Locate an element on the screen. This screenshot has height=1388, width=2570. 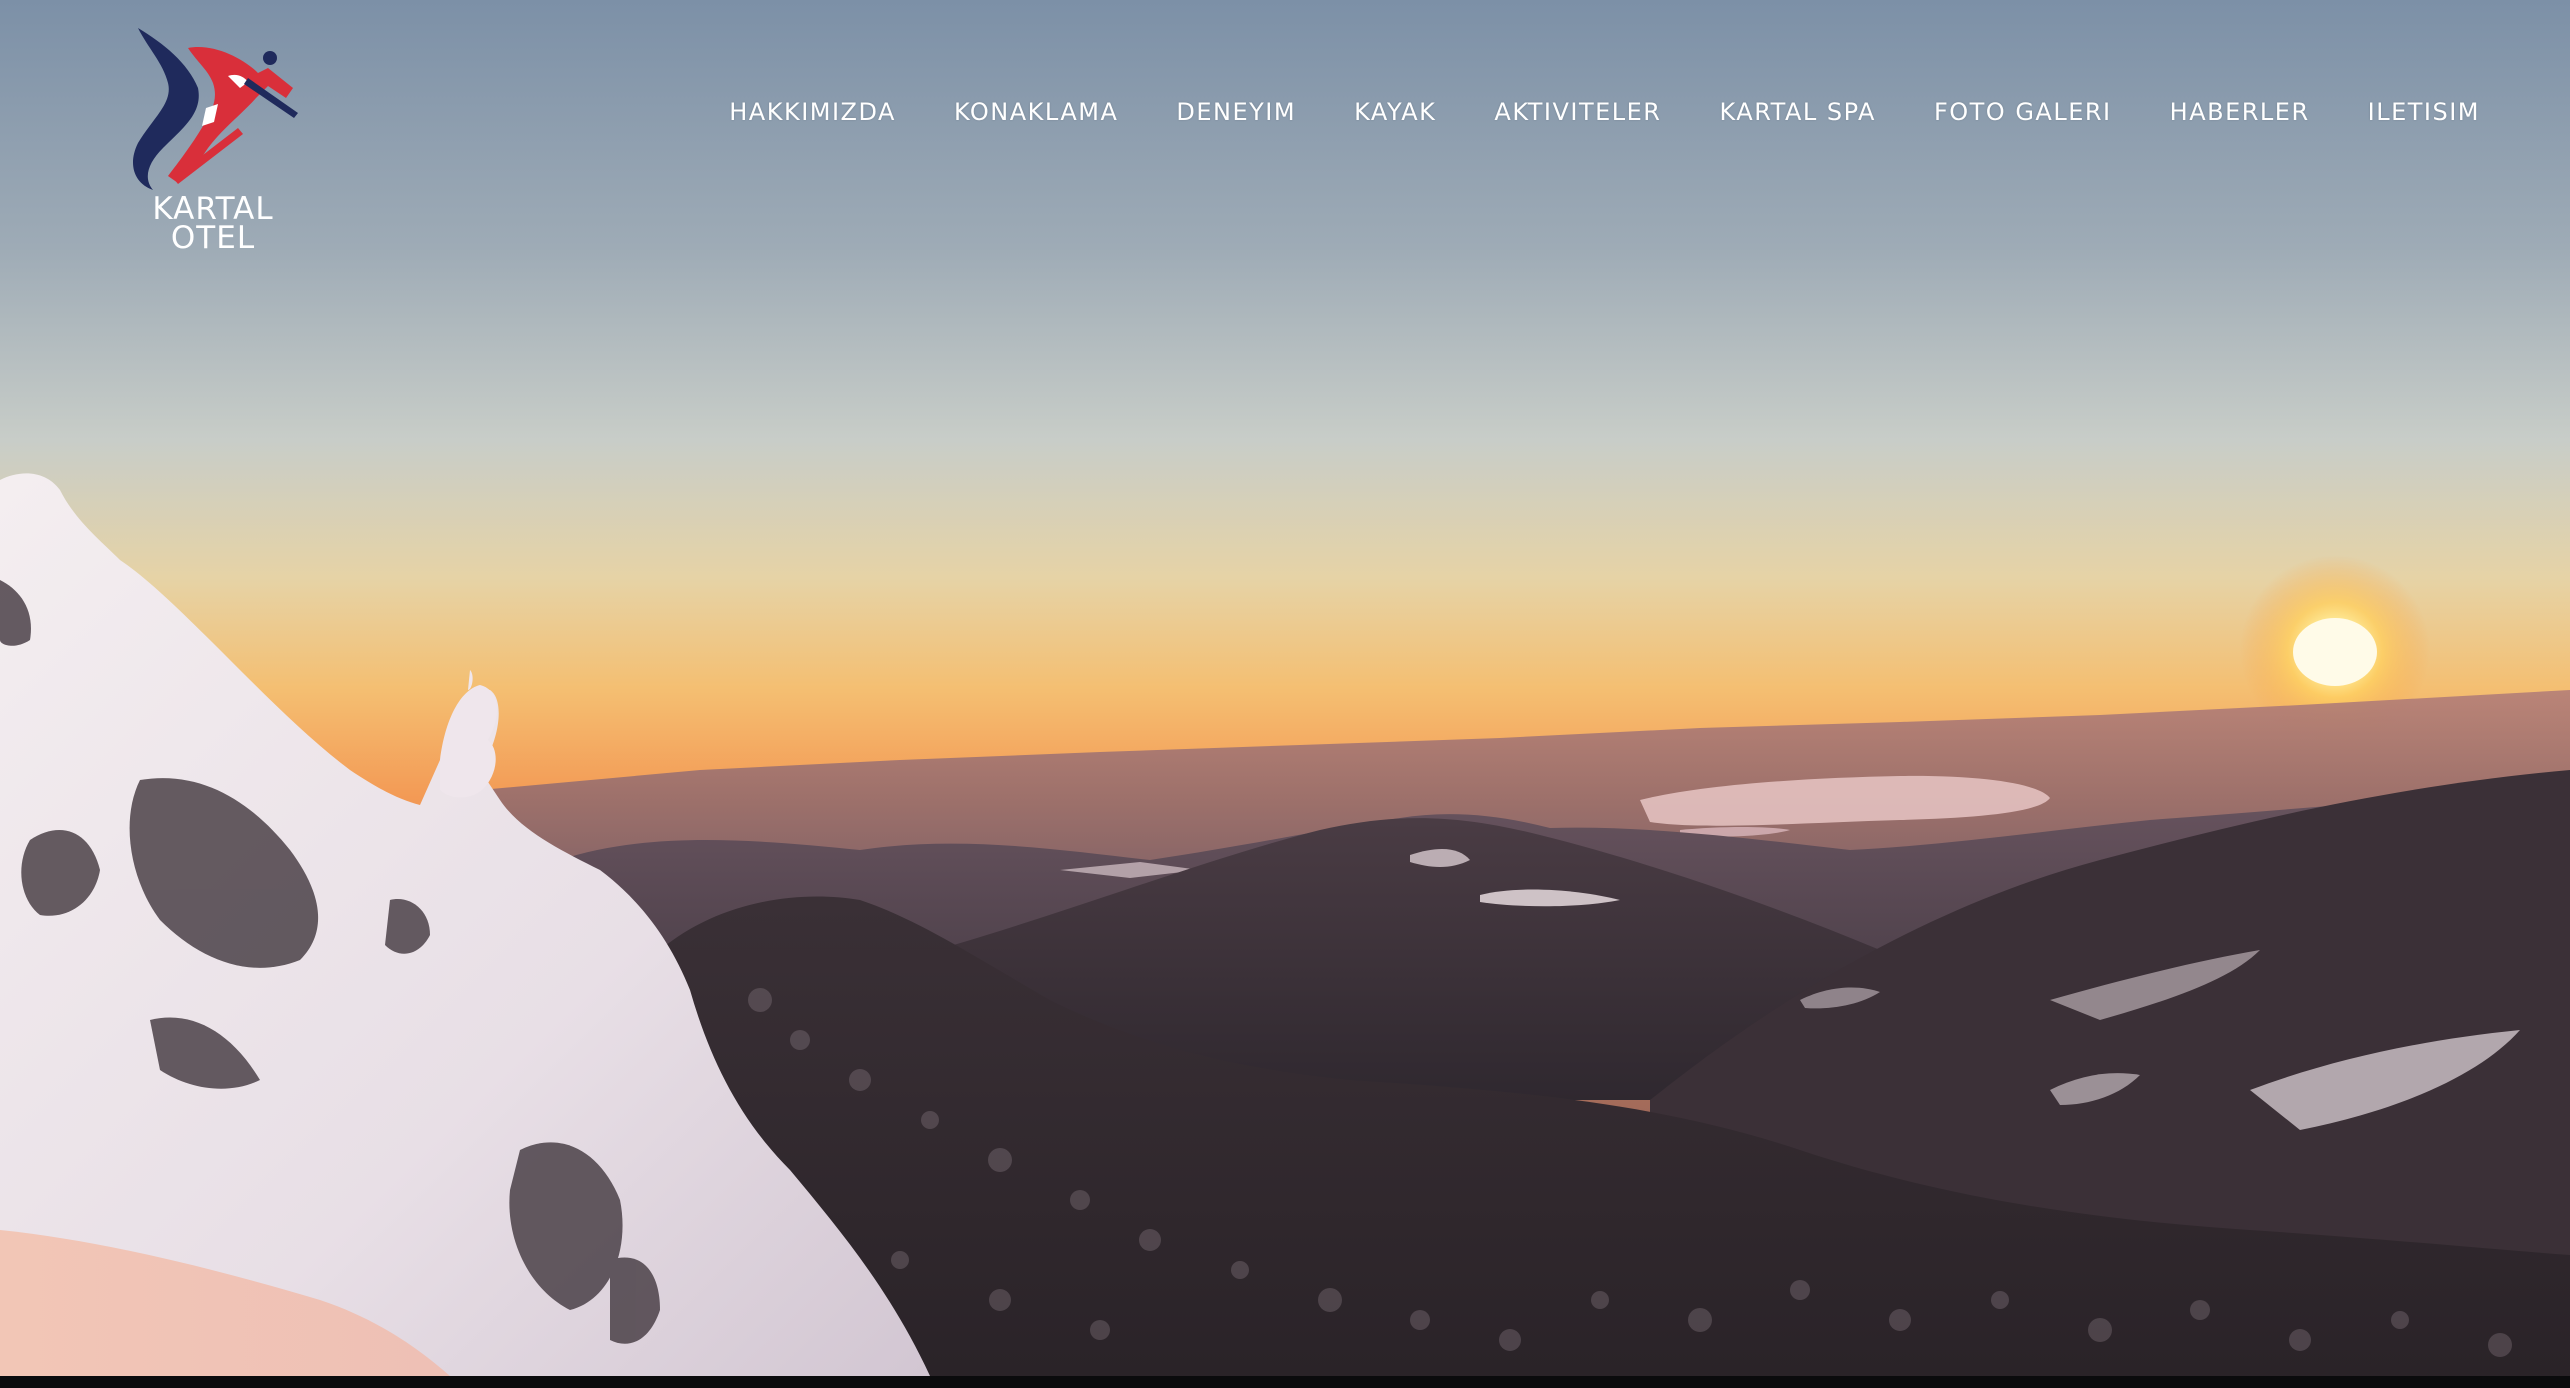
skier-logo-icon is located at coordinates (215, 109).